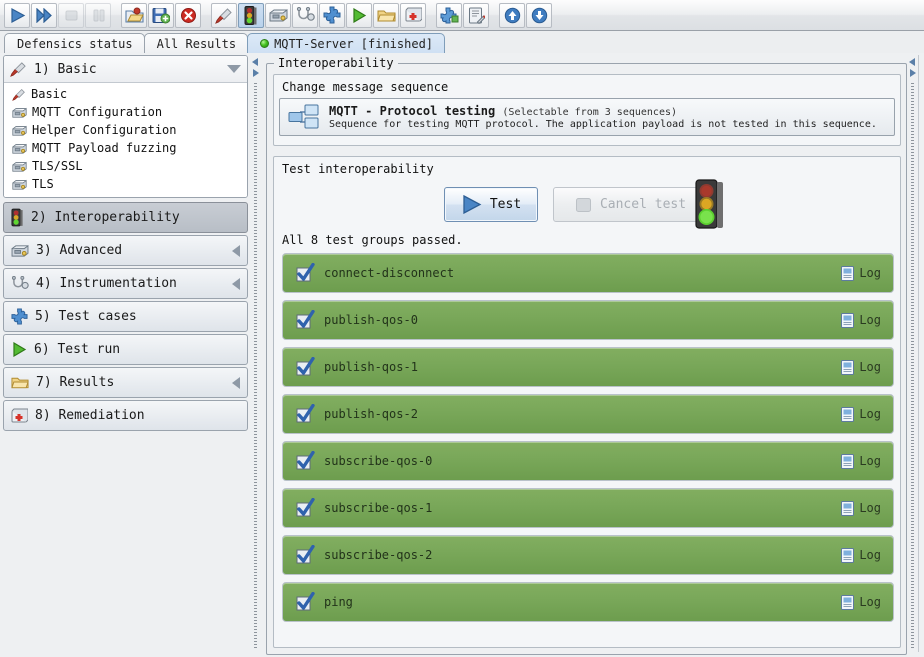 This screenshot has width=924, height=657. What do you see at coordinates (588, 602) in the screenshot?
I see `table-row: ping Log` at bounding box center [588, 602].